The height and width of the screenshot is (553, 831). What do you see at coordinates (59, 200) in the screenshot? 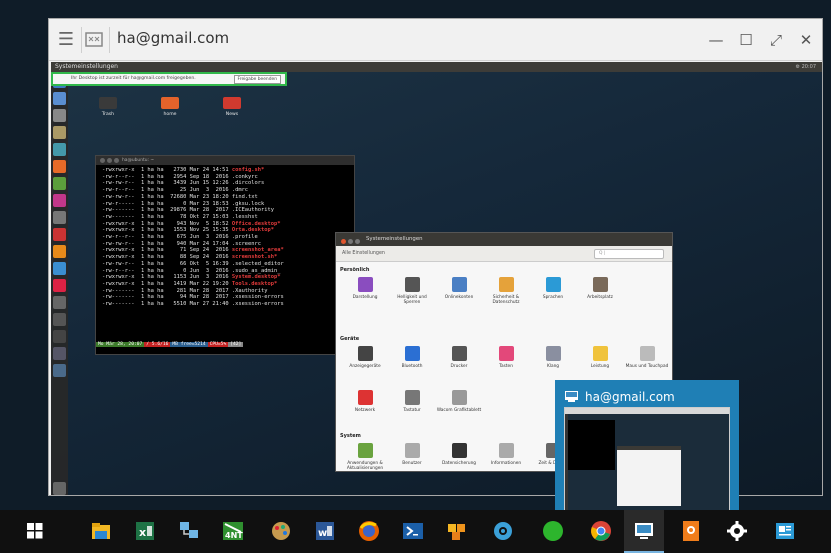
I see `gimp-icon` at bounding box center [59, 200].